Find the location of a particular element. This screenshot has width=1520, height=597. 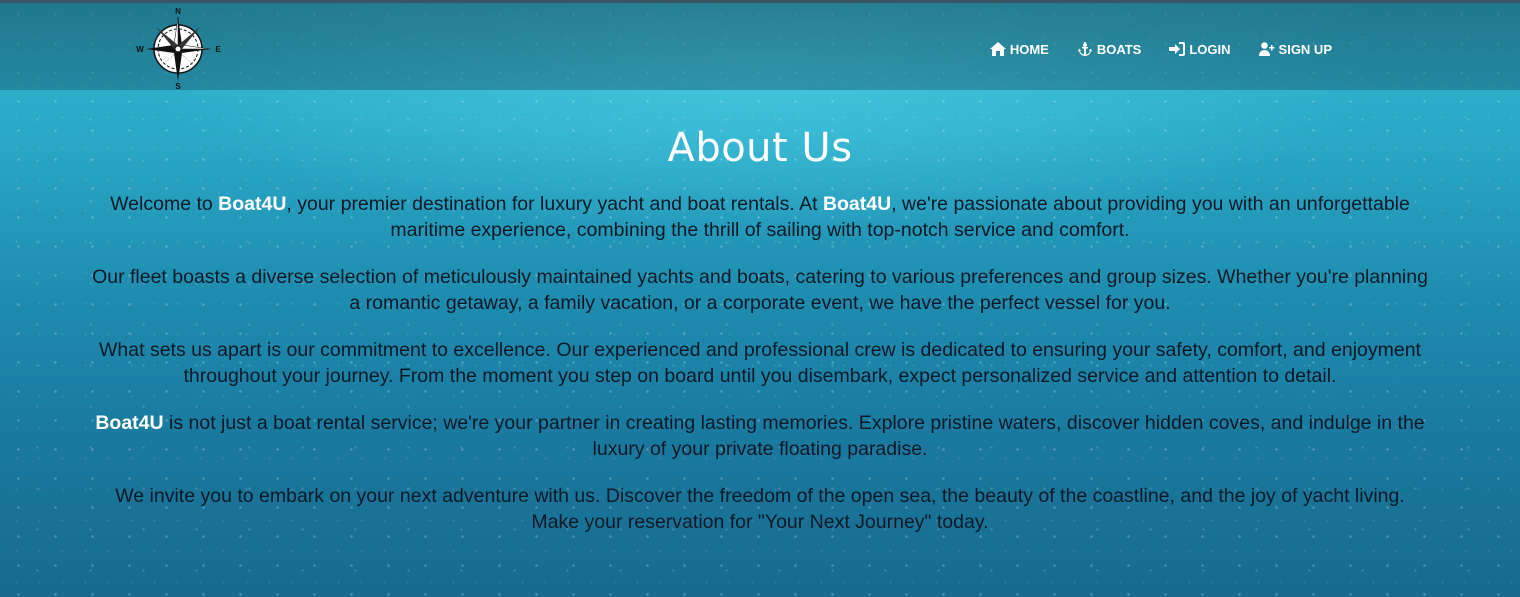

compass-logo: N E S W is located at coordinates (178, 48).